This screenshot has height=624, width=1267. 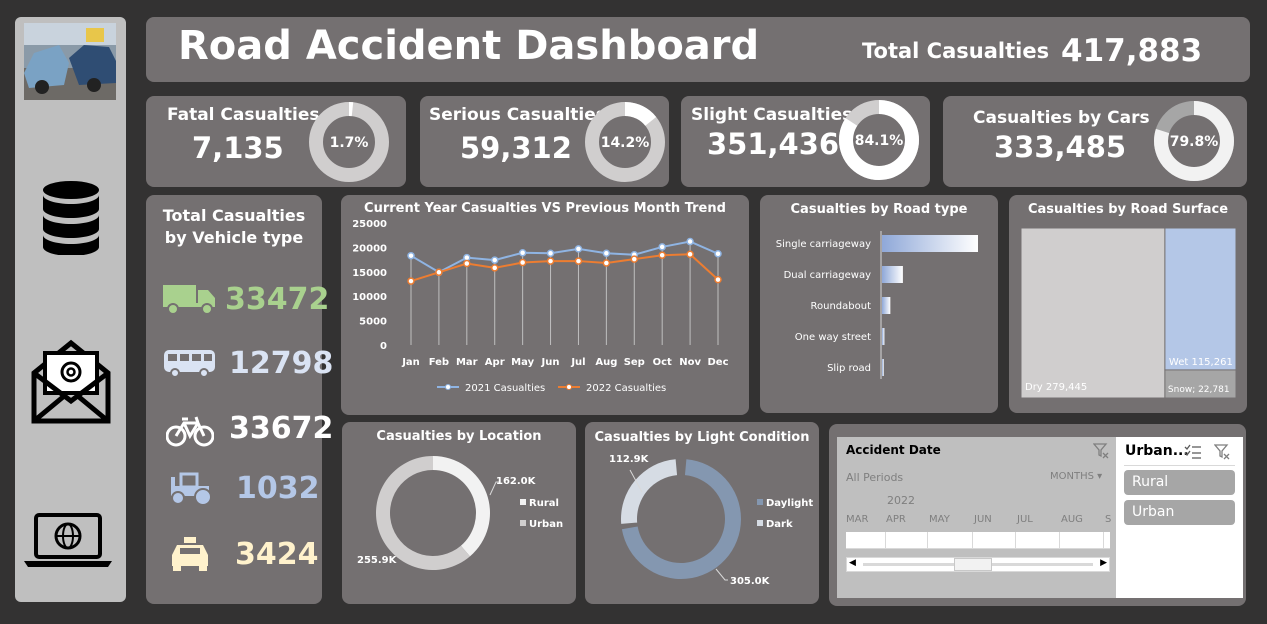 What do you see at coordinates (505, 388) in the screenshot?
I see `legend-label: 2021 Casualties` at bounding box center [505, 388].